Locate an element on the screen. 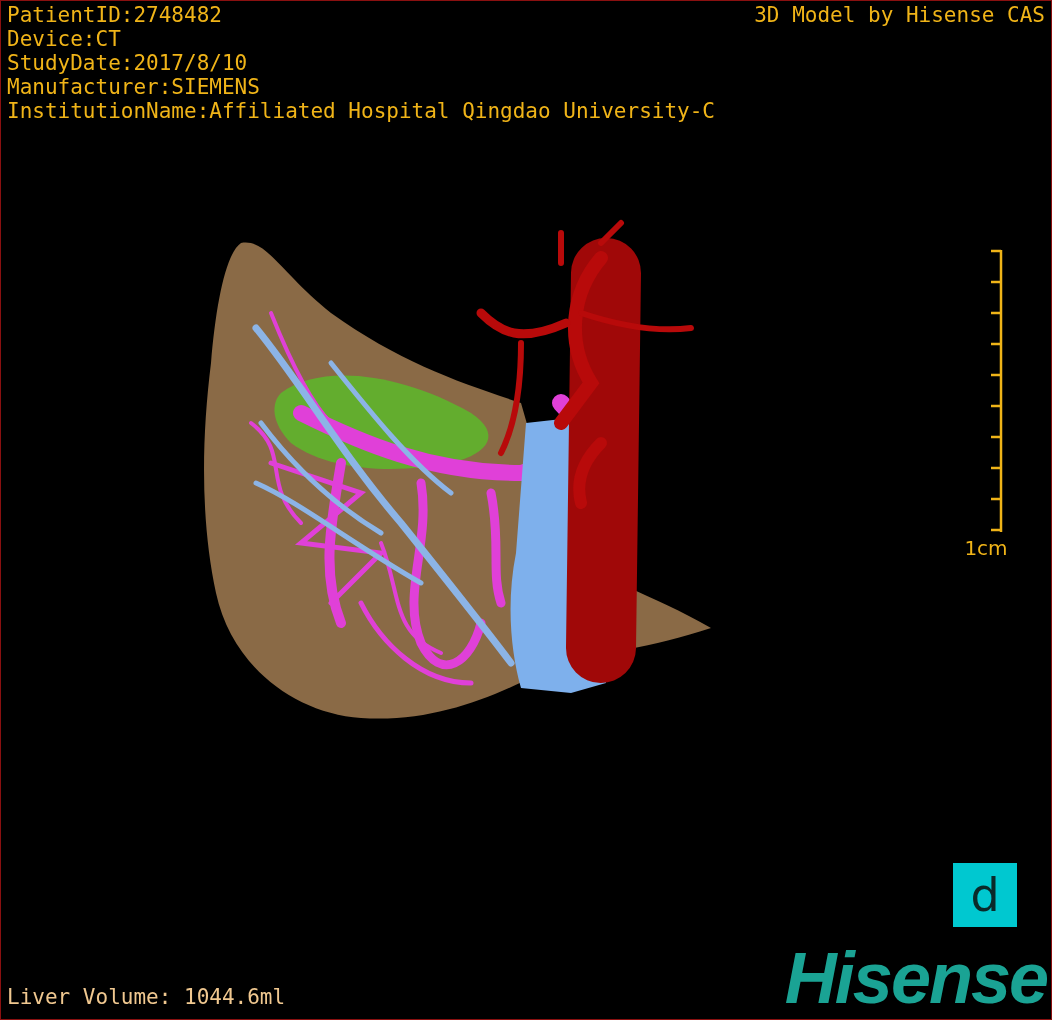 This screenshot has height=1020, width=1052. patient-info-text: Device:CT is located at coordinates (64, 39).